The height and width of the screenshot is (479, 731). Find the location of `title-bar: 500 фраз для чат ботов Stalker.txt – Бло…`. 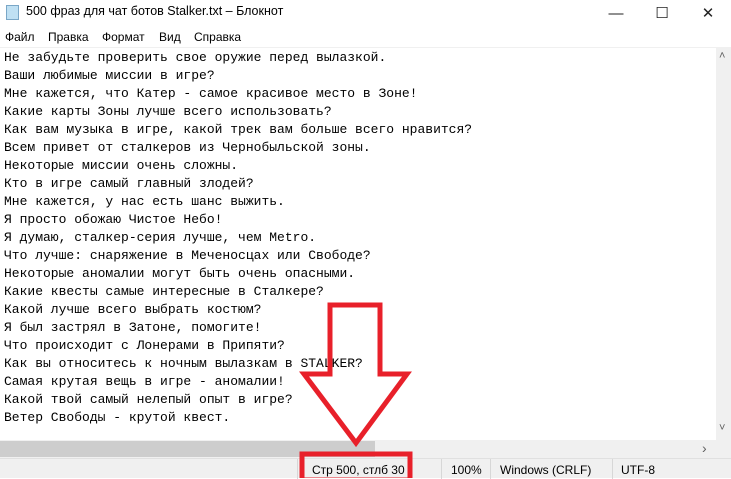

title-bar: 500 фраз для чат ботов Stalker.txt – Бло… is located at coordinates (365, 13).